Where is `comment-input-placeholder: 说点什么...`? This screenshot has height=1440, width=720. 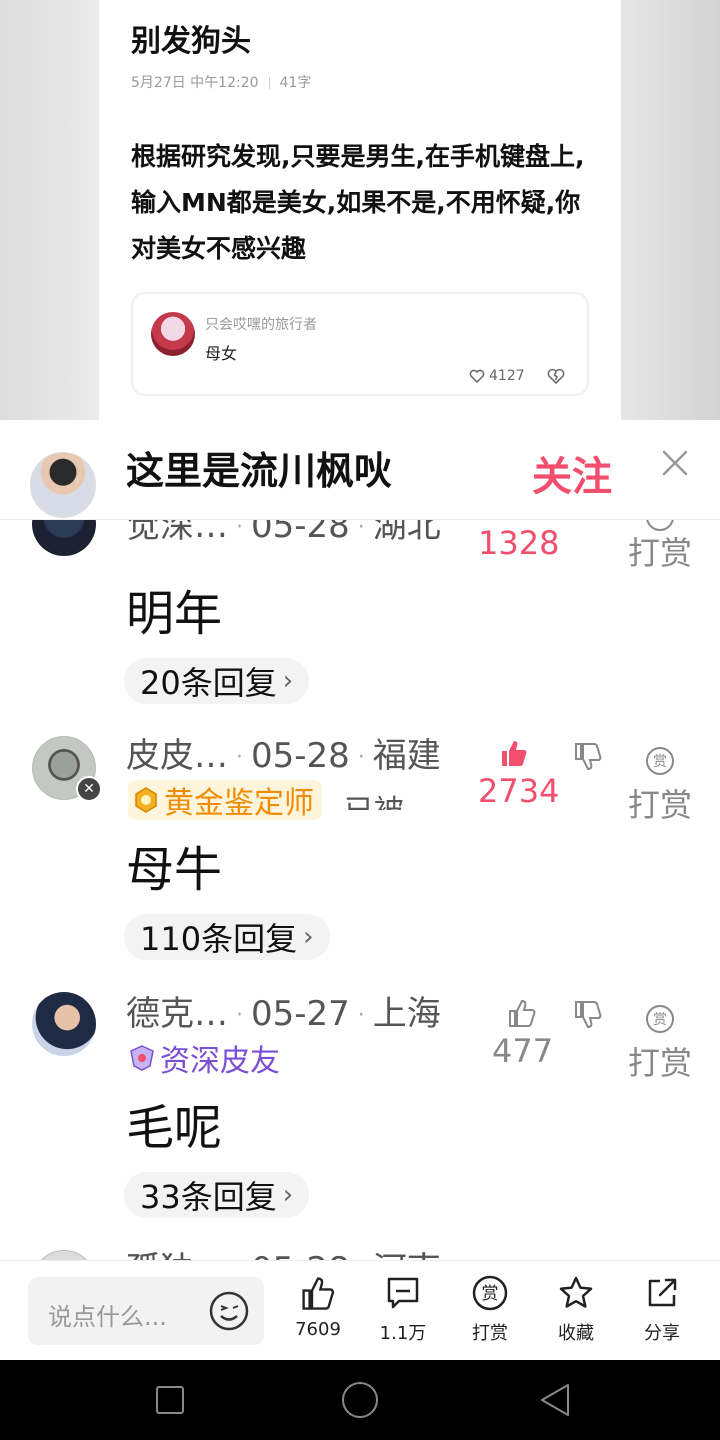 comment-input-placeholder: 说点什么... is located at coordinates (107, 1317).